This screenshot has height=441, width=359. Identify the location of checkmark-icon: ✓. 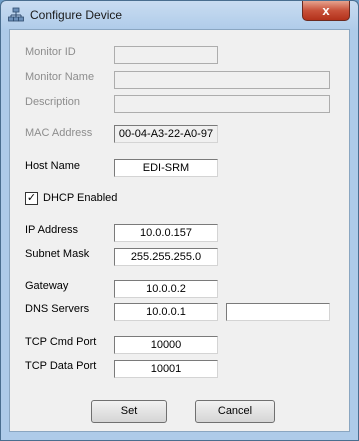
(31, 198).